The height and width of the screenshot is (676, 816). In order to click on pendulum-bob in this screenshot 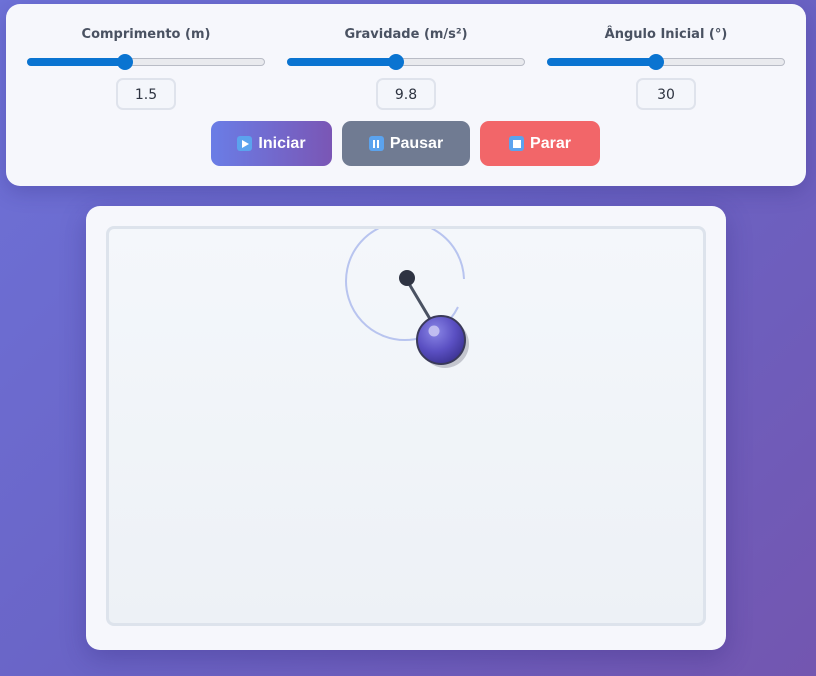, I will do `click(441, 340)`.